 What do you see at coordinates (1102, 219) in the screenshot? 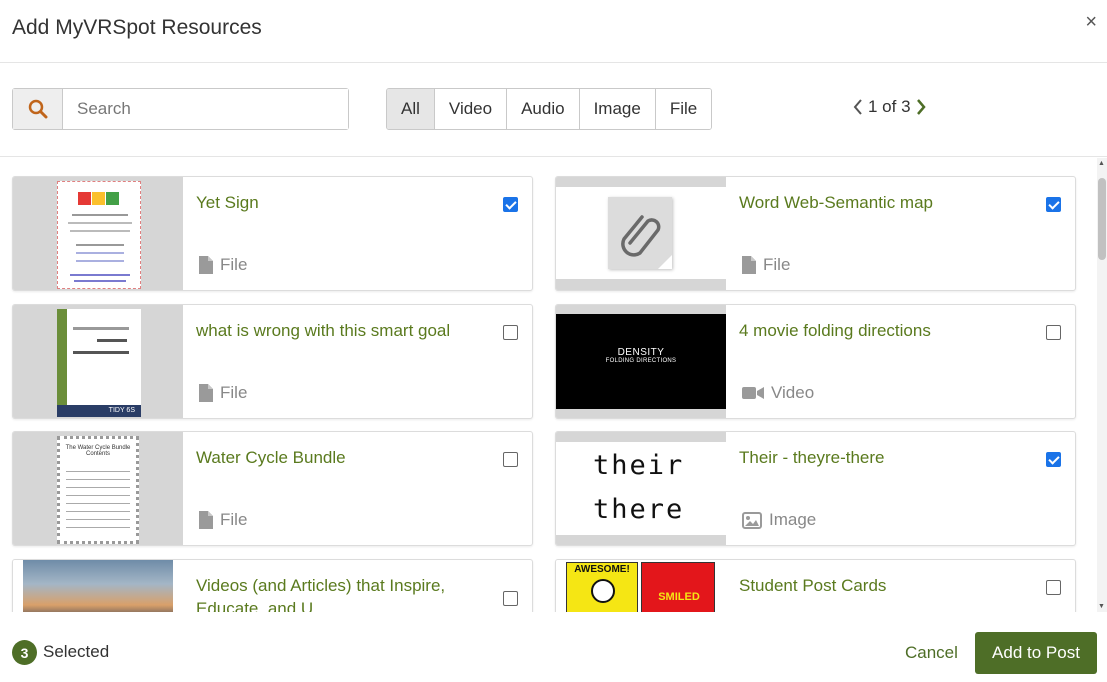
I see `scrollbar-thumb` at bounding box center [1102, 219].